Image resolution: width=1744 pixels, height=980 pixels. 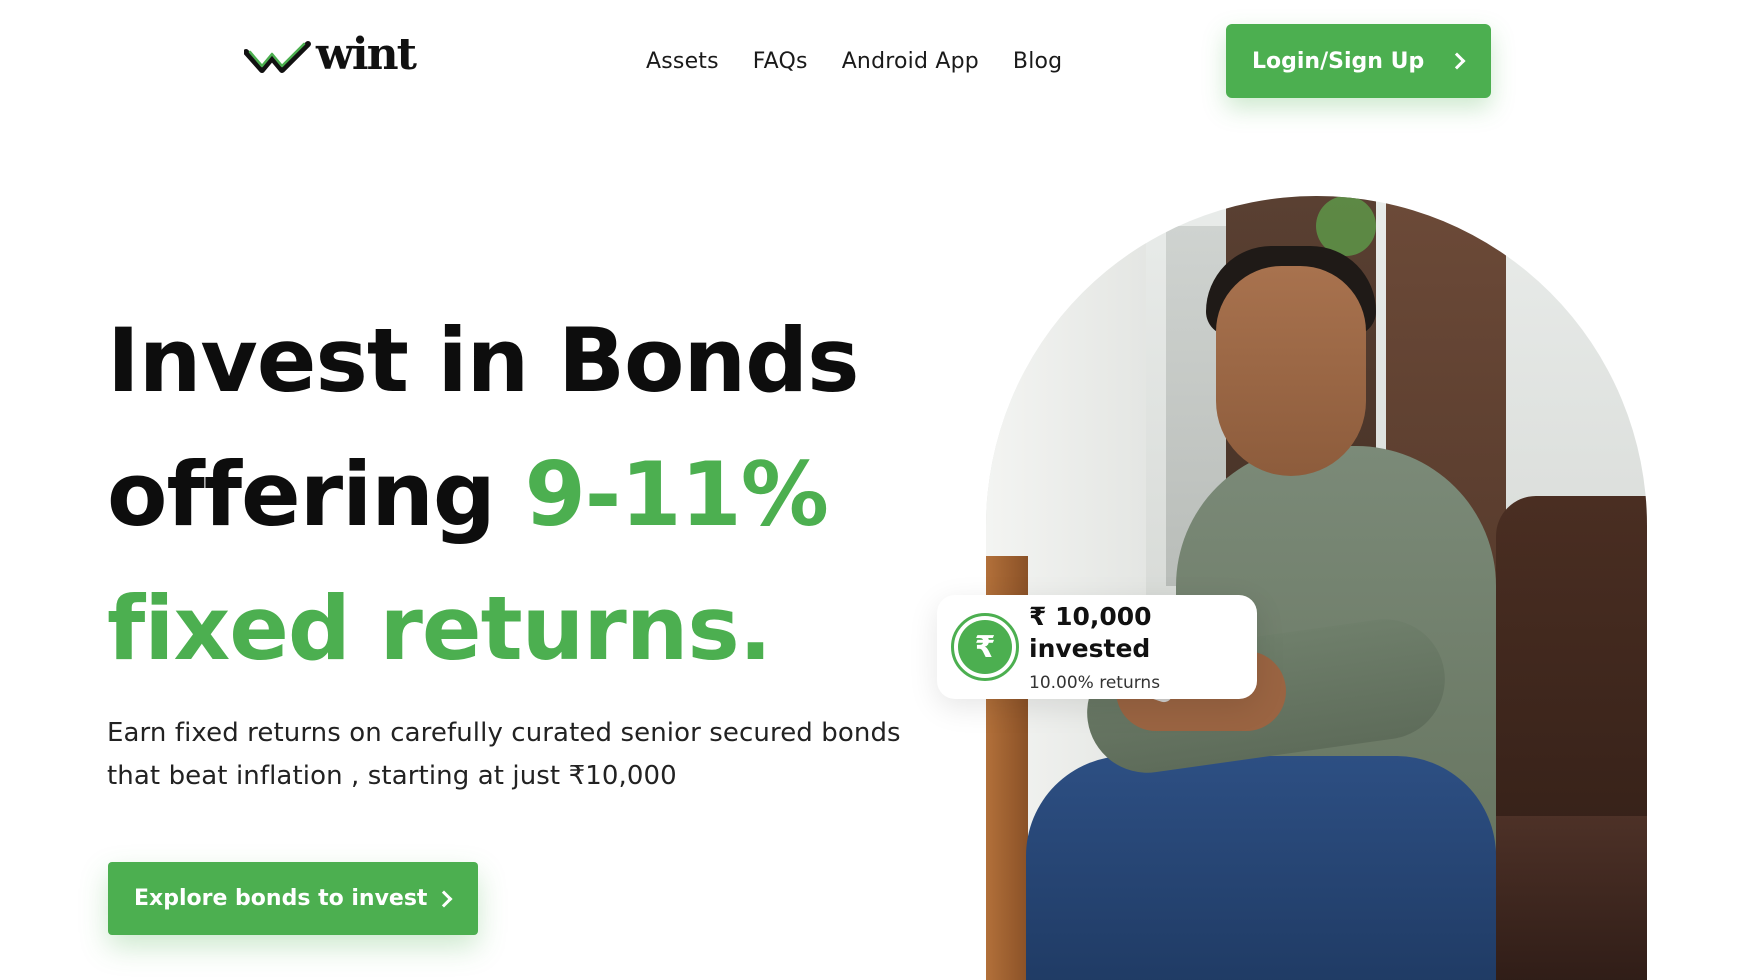 I want to click on returns-rate: 10.00% returns, so click(x=1095, y=683).